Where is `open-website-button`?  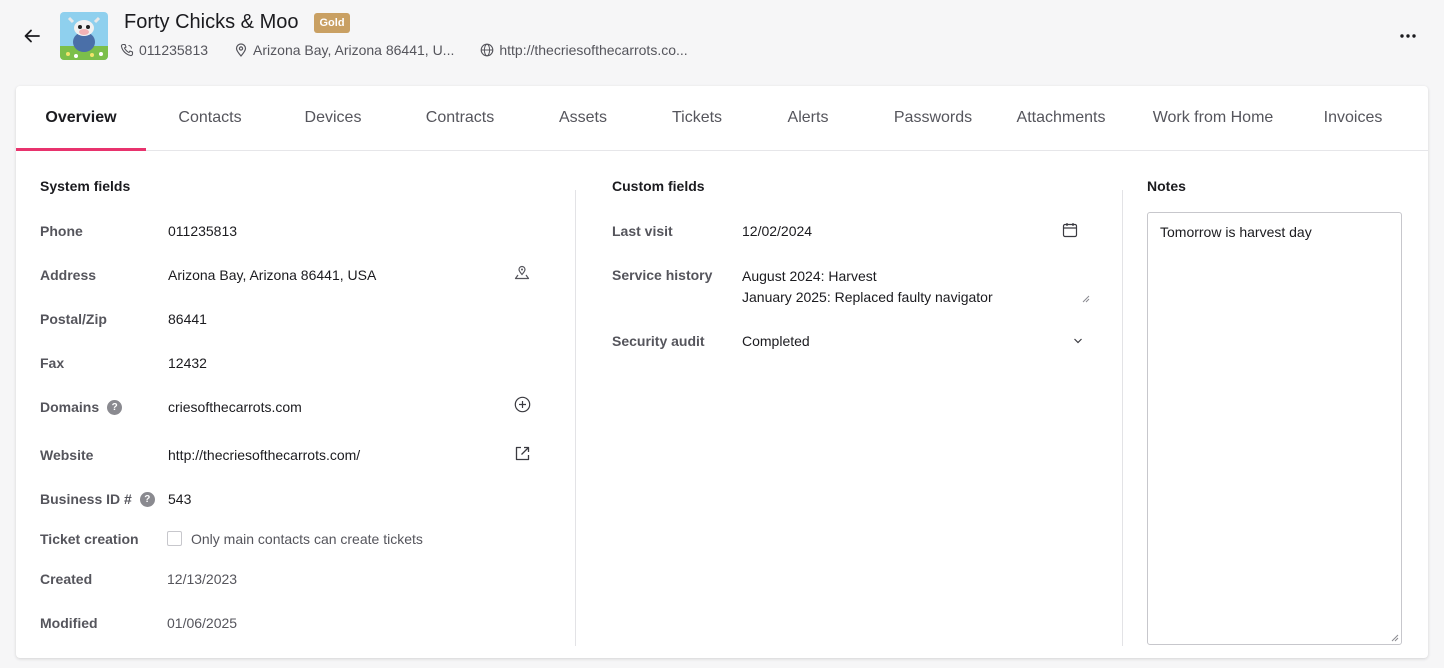 open-website-button is located at coordinates (522, 453).